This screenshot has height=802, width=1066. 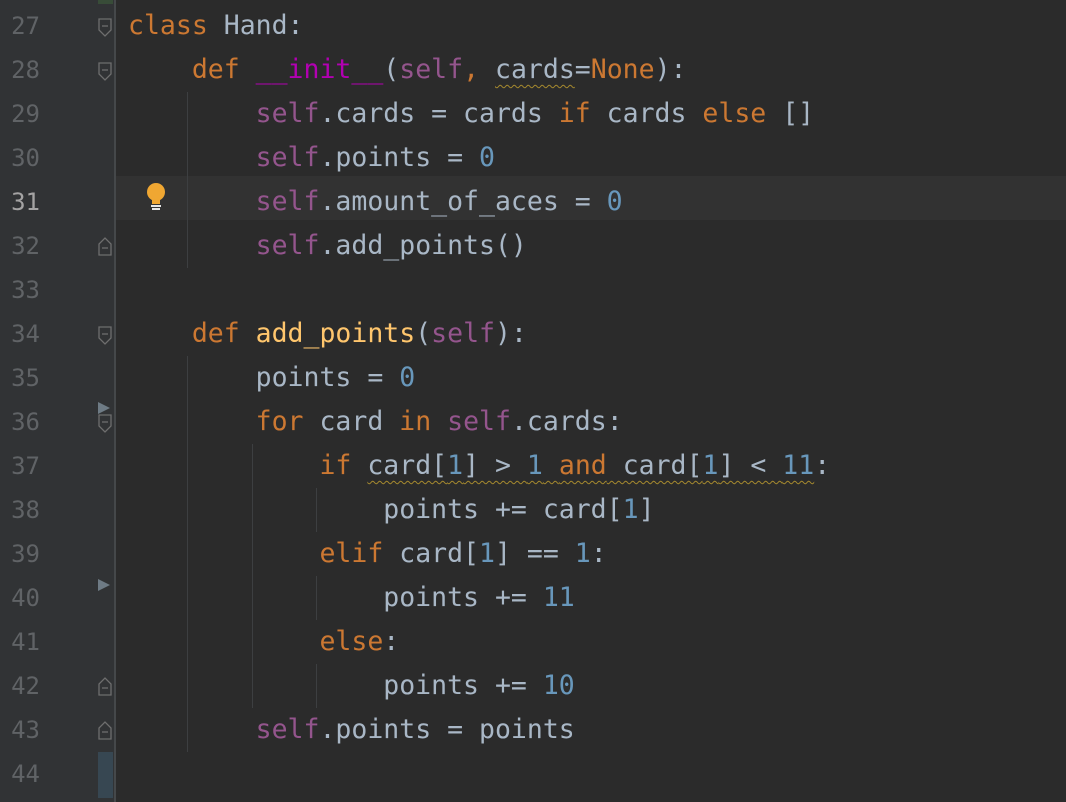 I want to click on code-line: 33, so click(x=538, y=286).